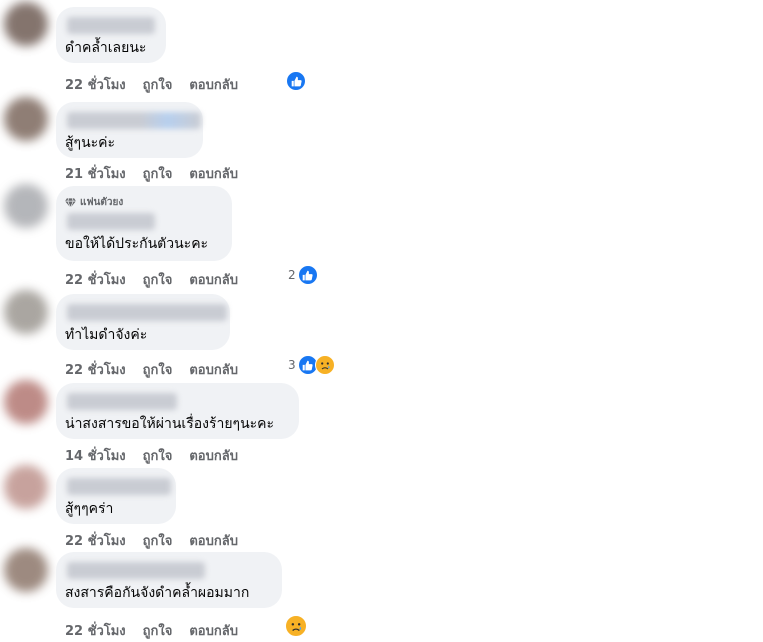  I want to click on comment-text: สู้ๆนะค่ะ, so click(90, 143).